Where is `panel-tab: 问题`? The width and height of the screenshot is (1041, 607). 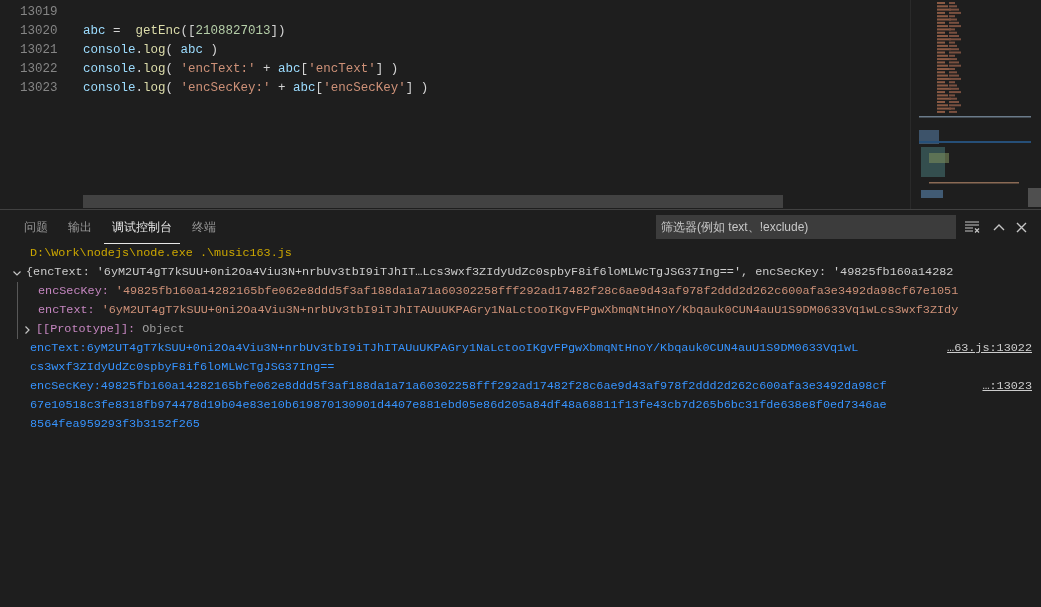
panel-tab: 问题 is located at coordinates (36, 227).